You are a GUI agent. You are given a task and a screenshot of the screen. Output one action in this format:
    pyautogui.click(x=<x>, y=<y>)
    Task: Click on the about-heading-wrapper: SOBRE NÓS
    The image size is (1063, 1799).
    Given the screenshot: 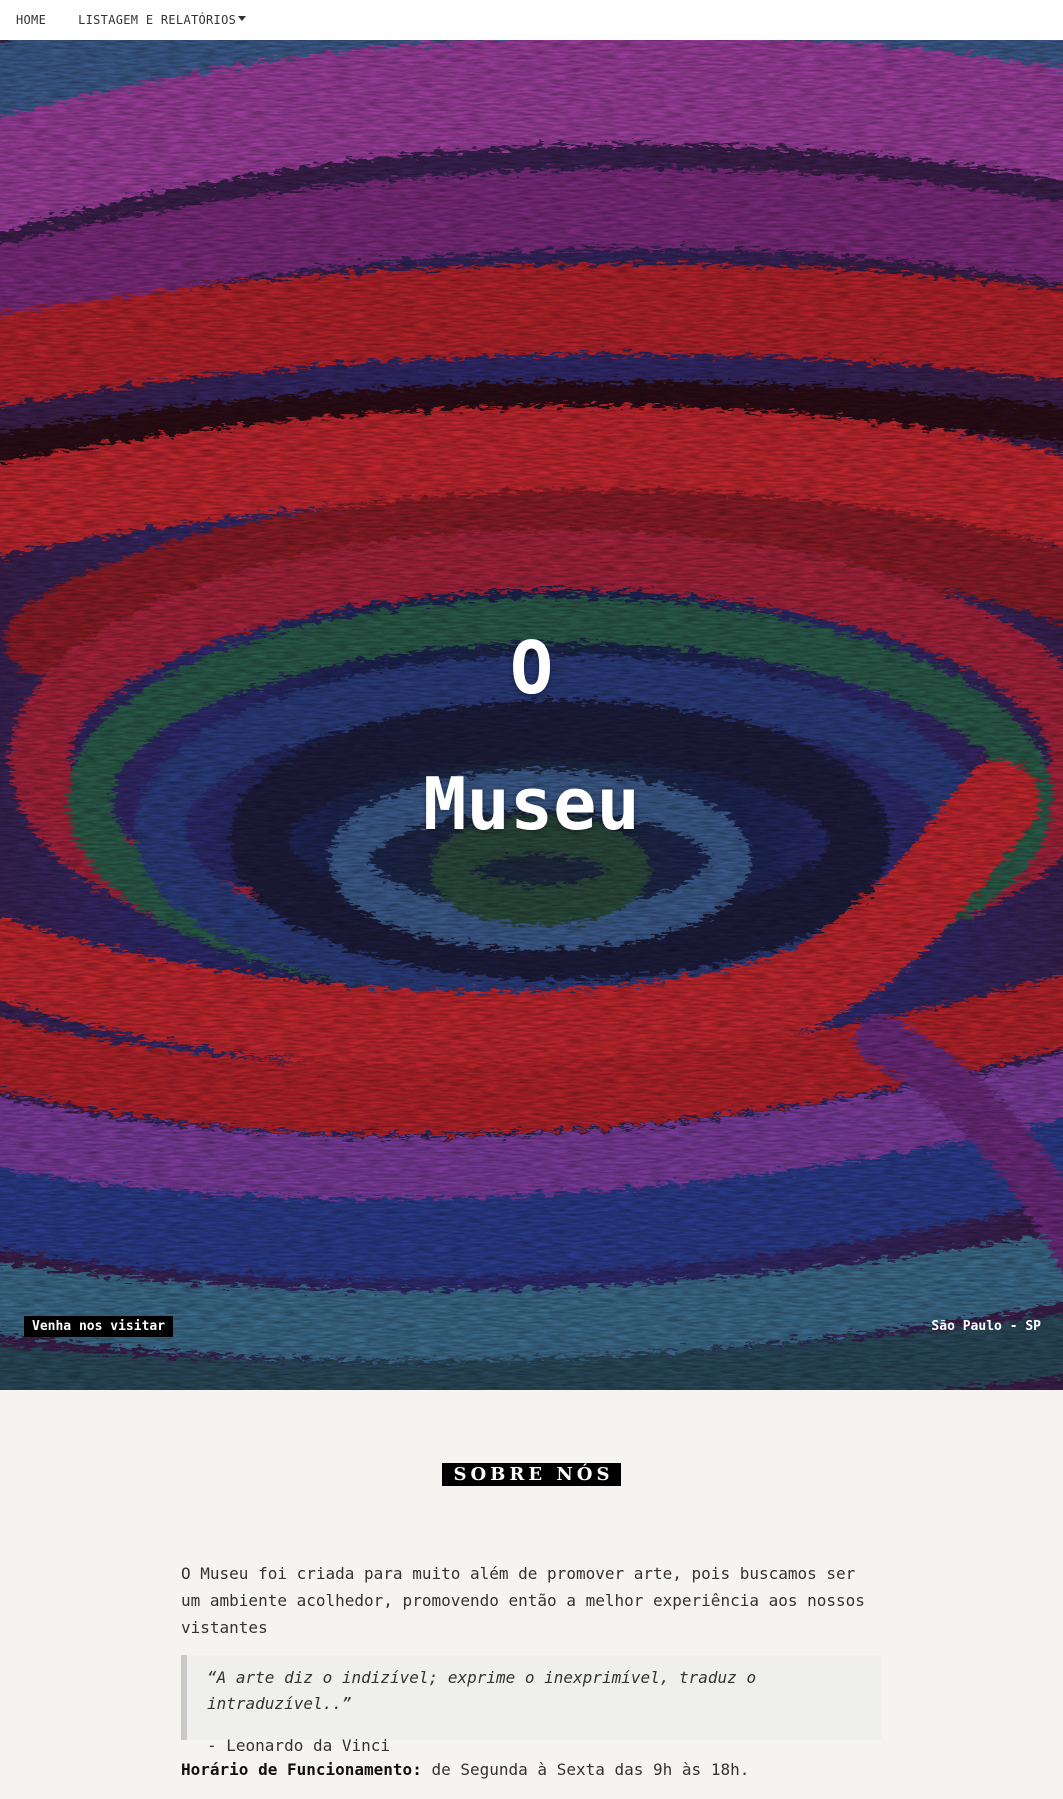 What is the action you would take?
    pyautogui.click(x=531, y=1474)
    